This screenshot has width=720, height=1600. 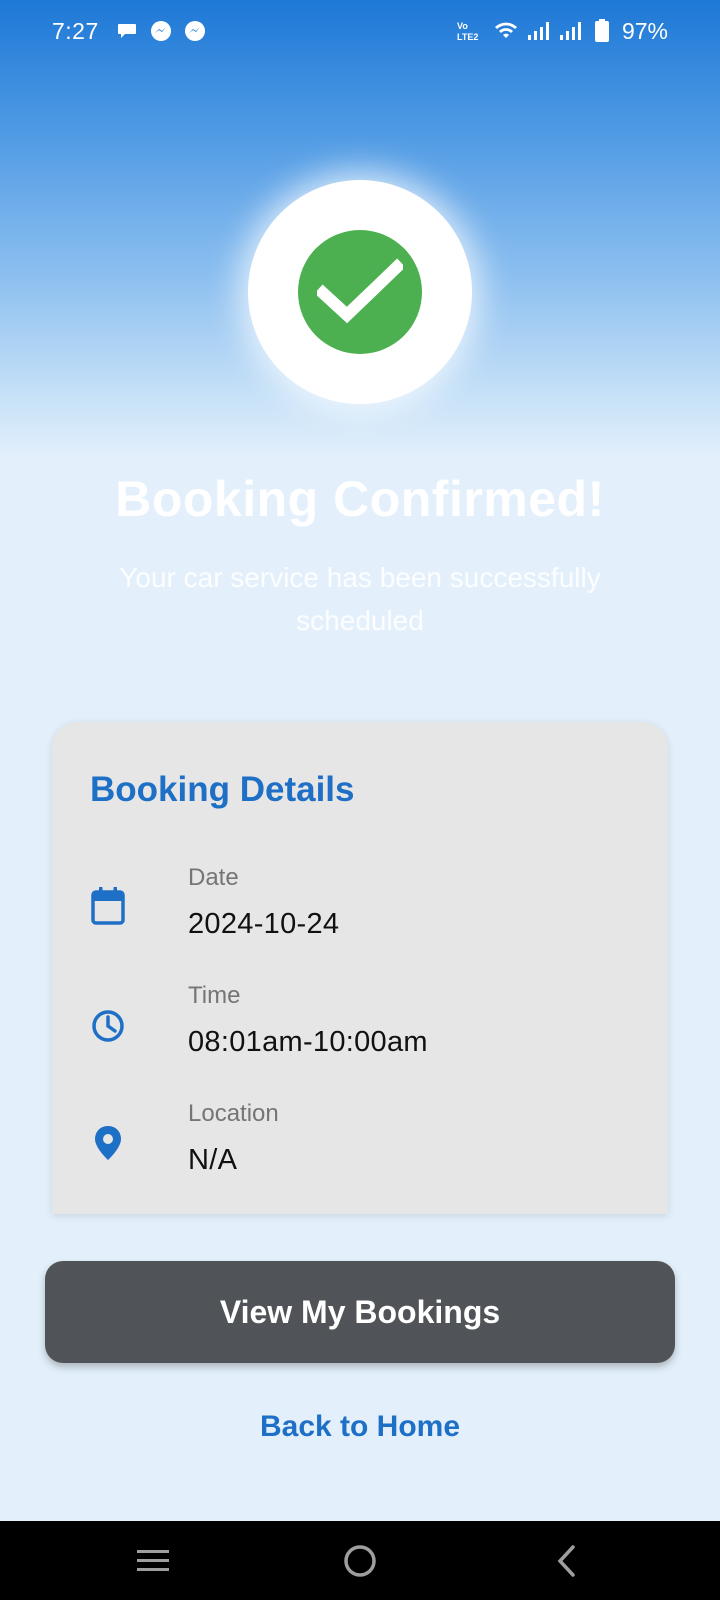 What do you see at coordinates (233, 1113) in the screenshot?
I see `detail-label: Location` at bounding box center [233, 1113].